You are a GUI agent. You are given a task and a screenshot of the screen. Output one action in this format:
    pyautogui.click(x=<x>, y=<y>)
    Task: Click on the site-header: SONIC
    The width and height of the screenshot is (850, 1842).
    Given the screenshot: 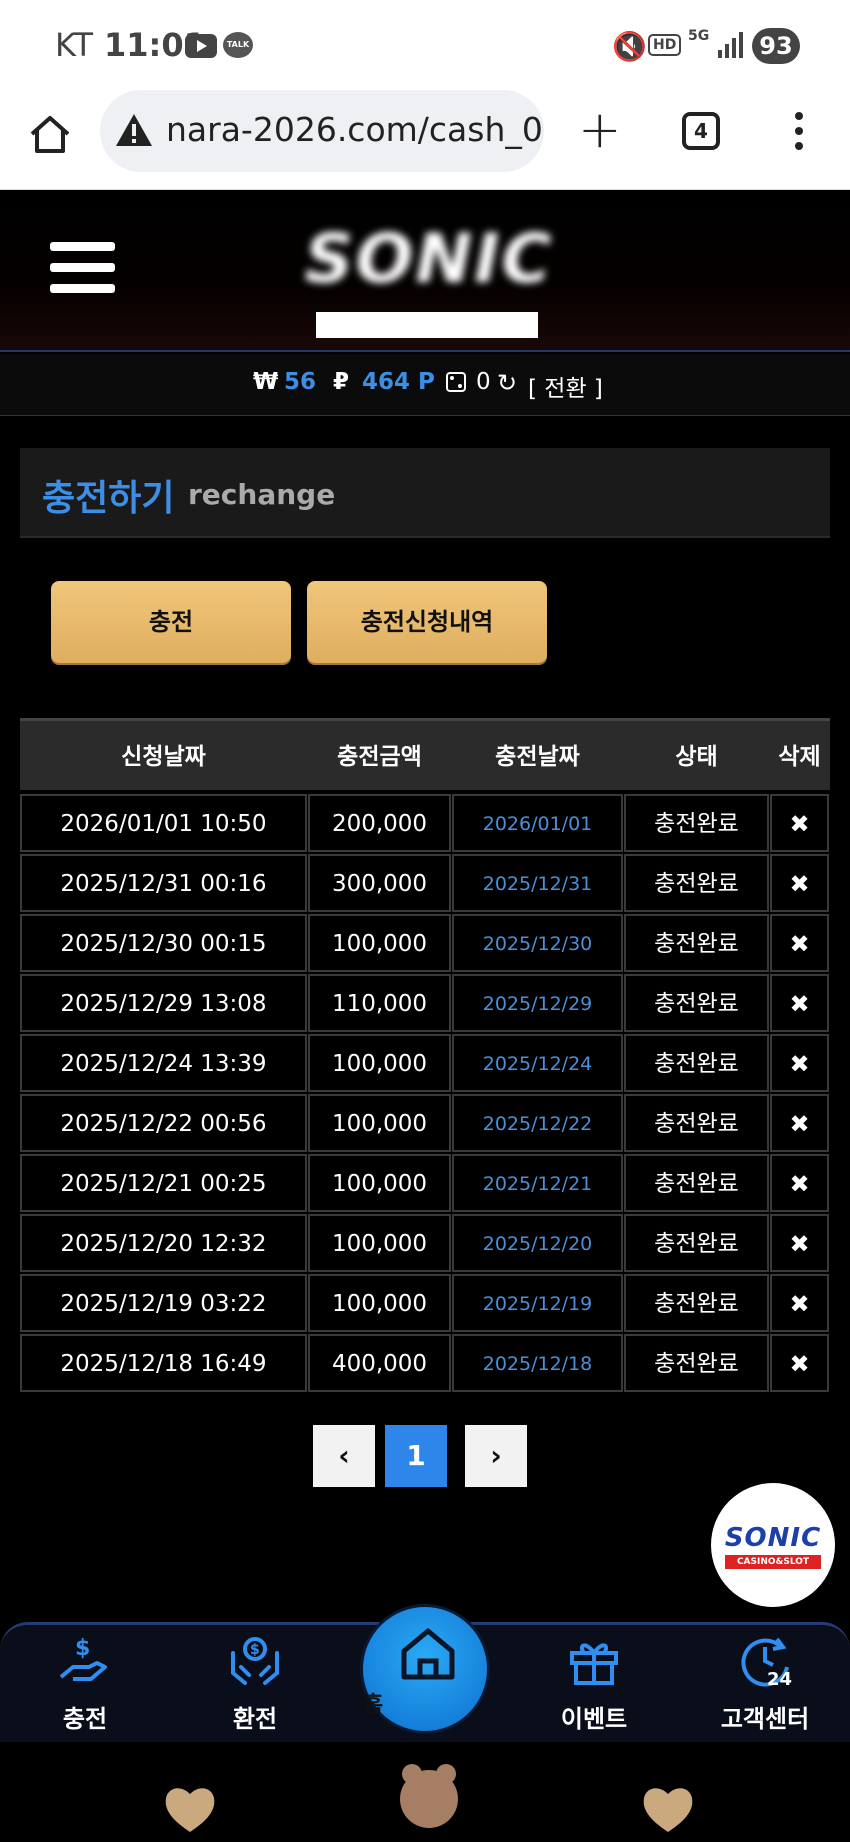 What is the action you would take?
    pyautogui.click(x=425, y=271)
    